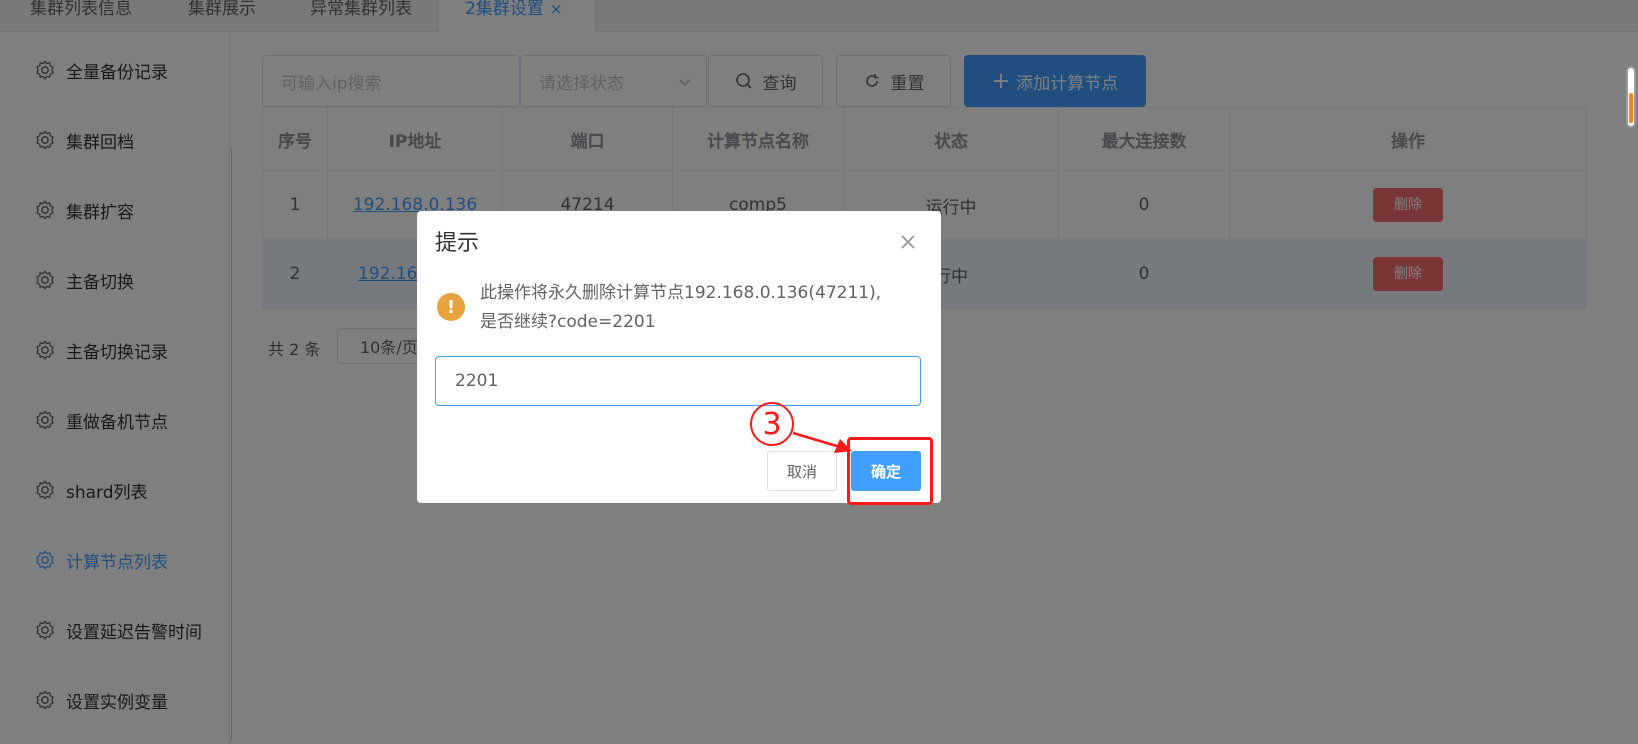  What do you see at coordinates (772, 424) in the screenshot?
I see `annotation-step-badge: 3` at bounding box center [772, 424].